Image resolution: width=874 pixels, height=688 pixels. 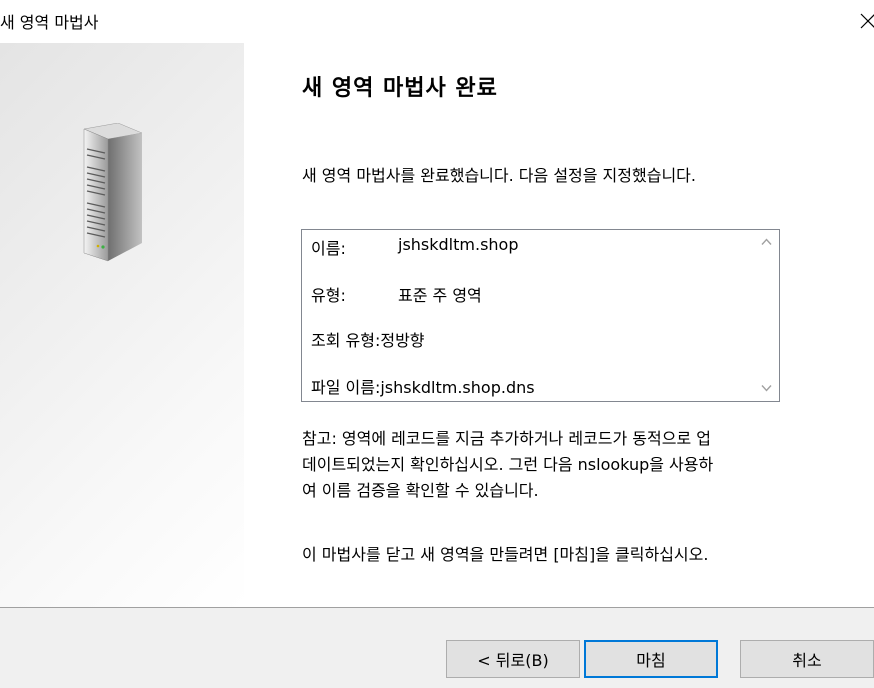 I want to click on scroll-down-button, so click(x=766, y=388).